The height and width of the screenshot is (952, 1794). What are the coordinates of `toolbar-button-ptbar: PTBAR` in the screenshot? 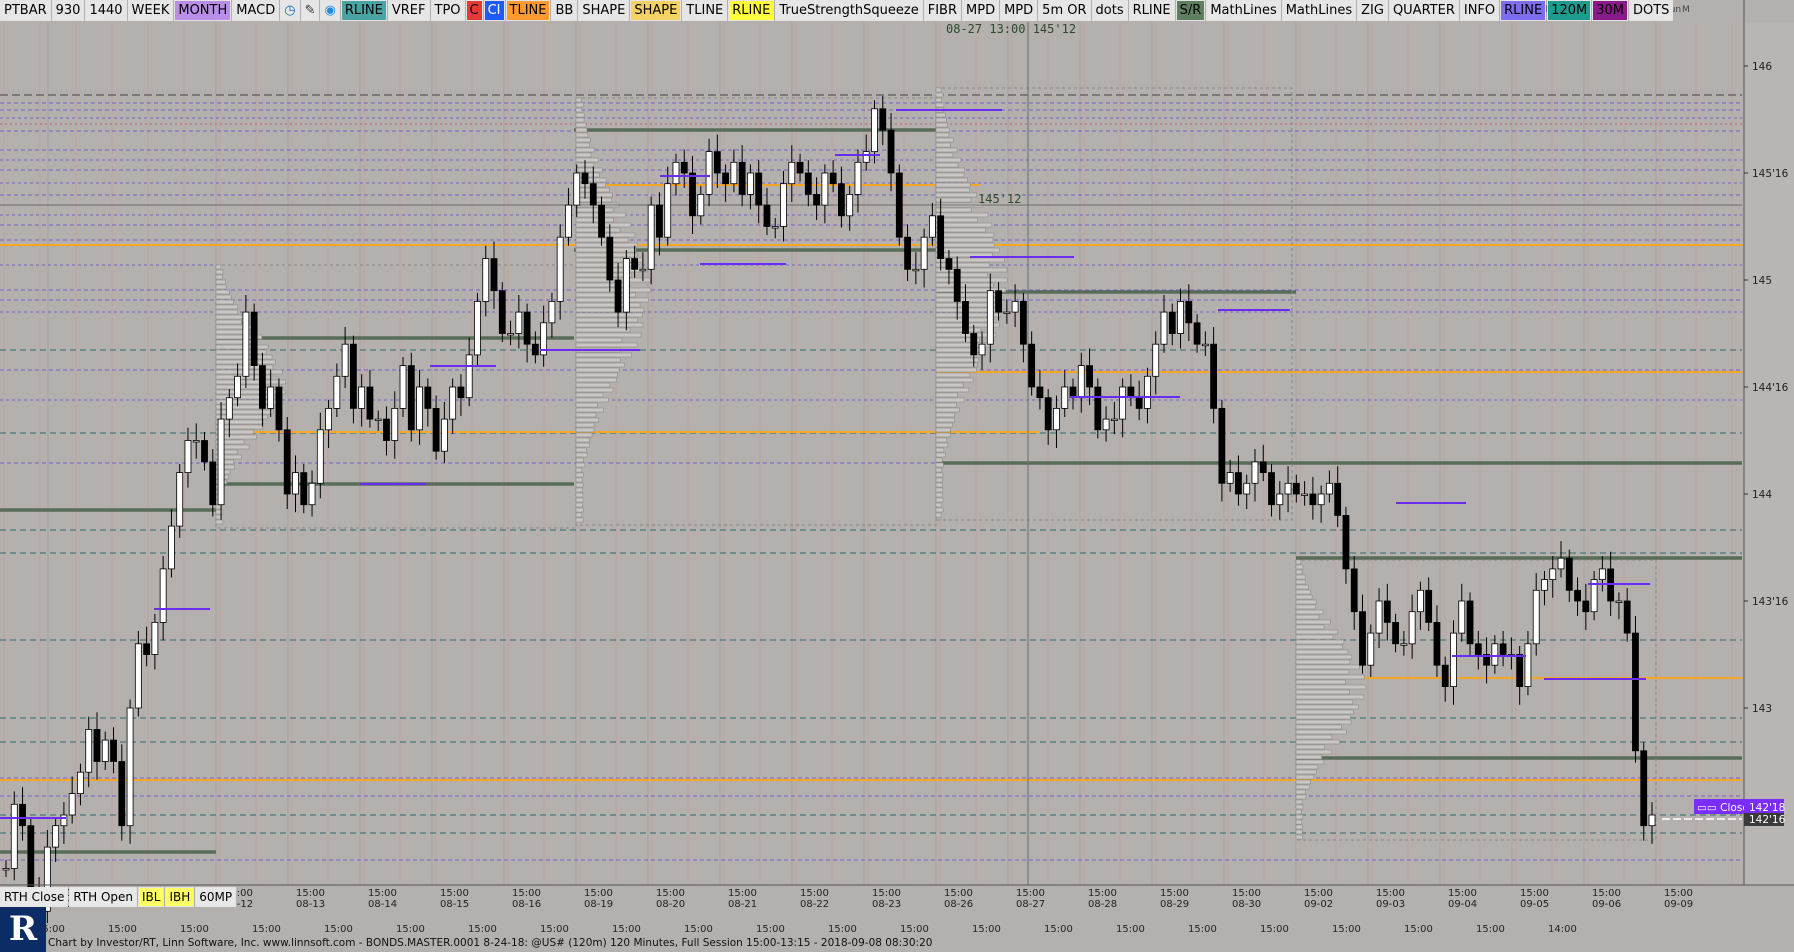 It's located at (25, 10).